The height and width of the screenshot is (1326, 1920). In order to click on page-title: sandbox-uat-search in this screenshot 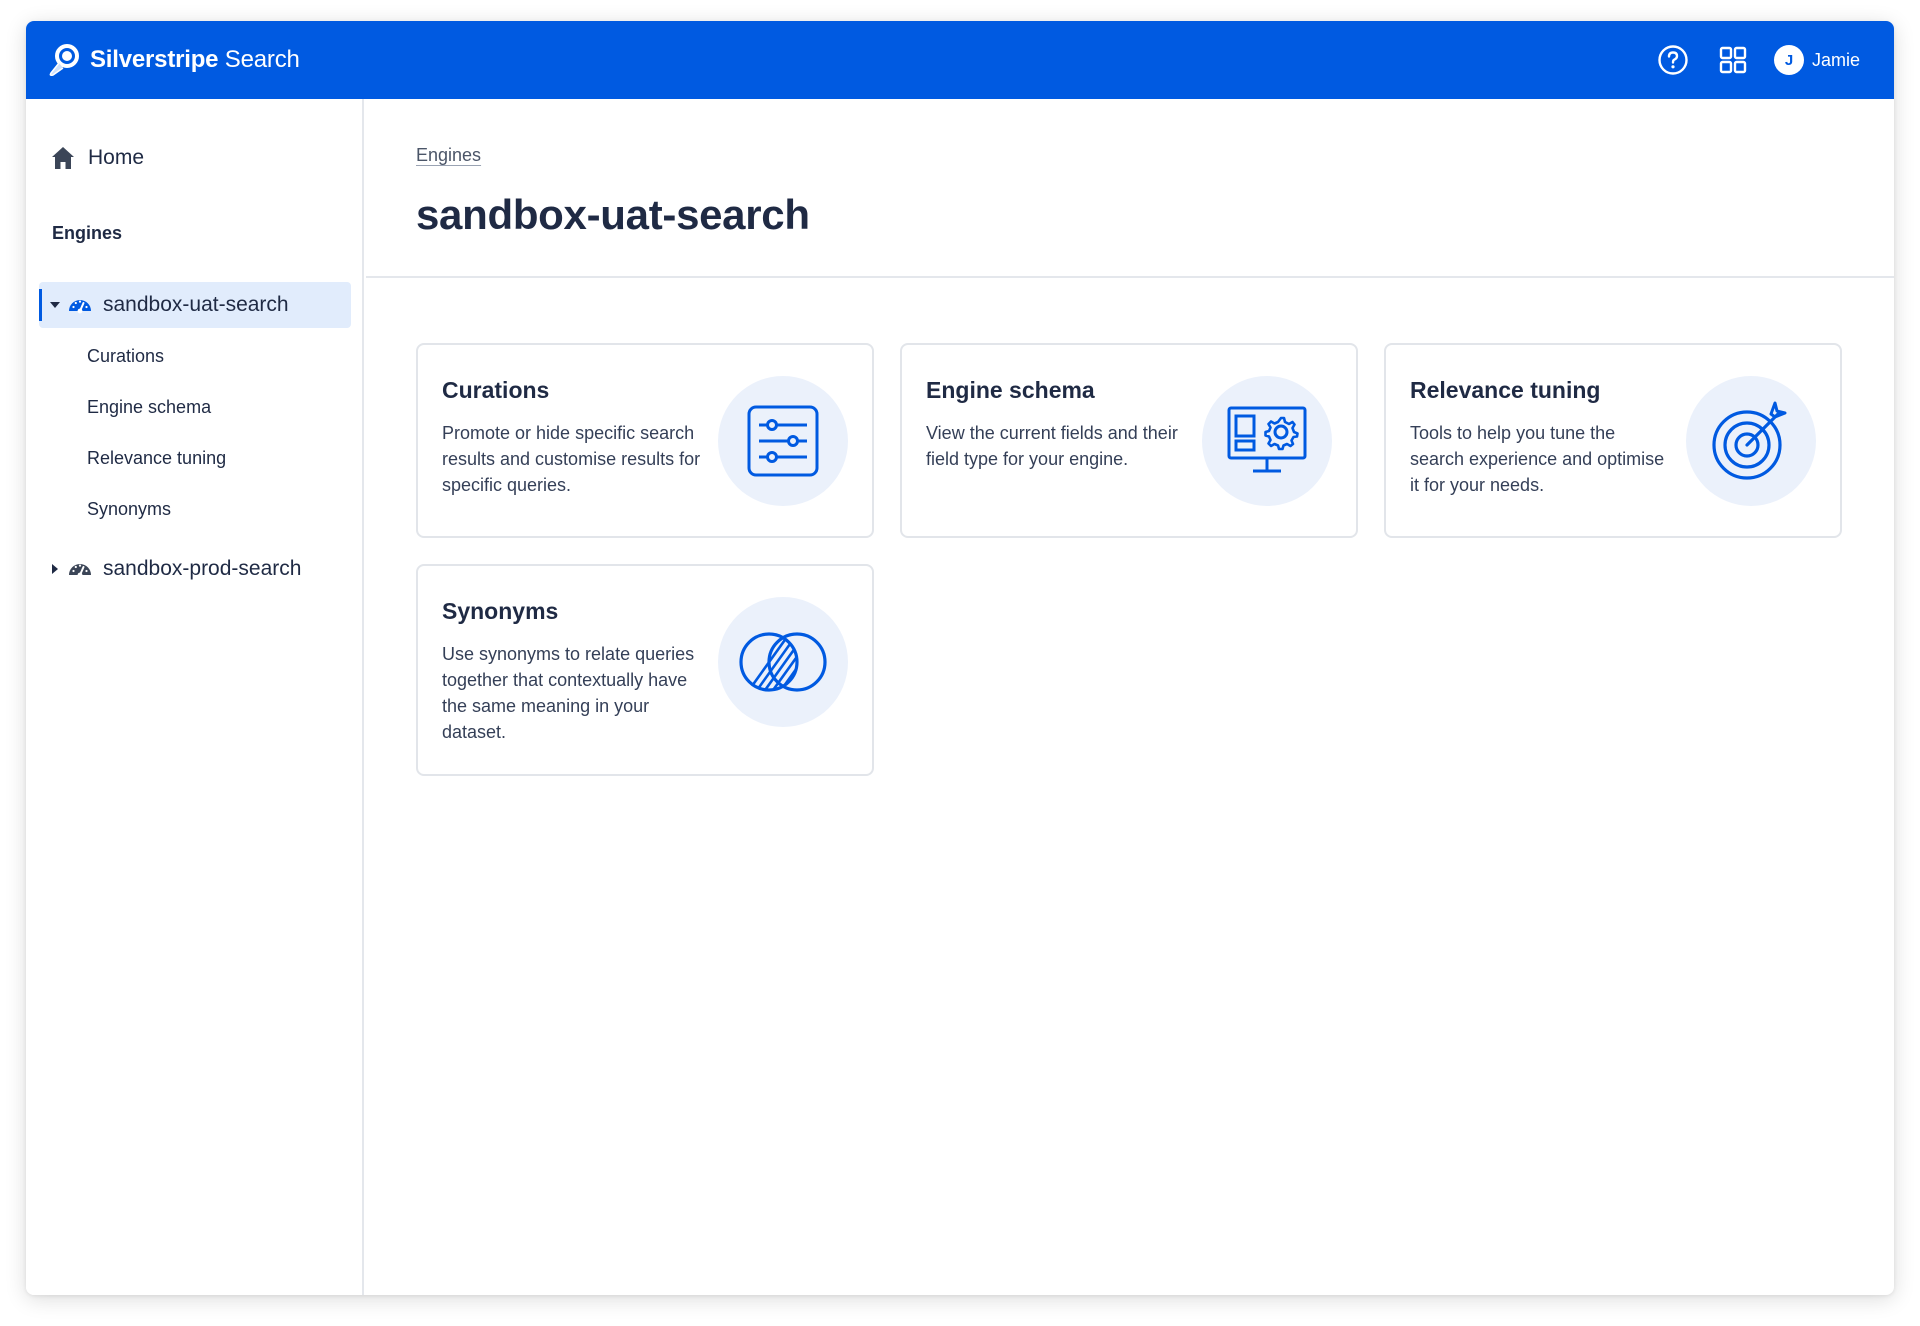, I will do `click(613, 214)`.